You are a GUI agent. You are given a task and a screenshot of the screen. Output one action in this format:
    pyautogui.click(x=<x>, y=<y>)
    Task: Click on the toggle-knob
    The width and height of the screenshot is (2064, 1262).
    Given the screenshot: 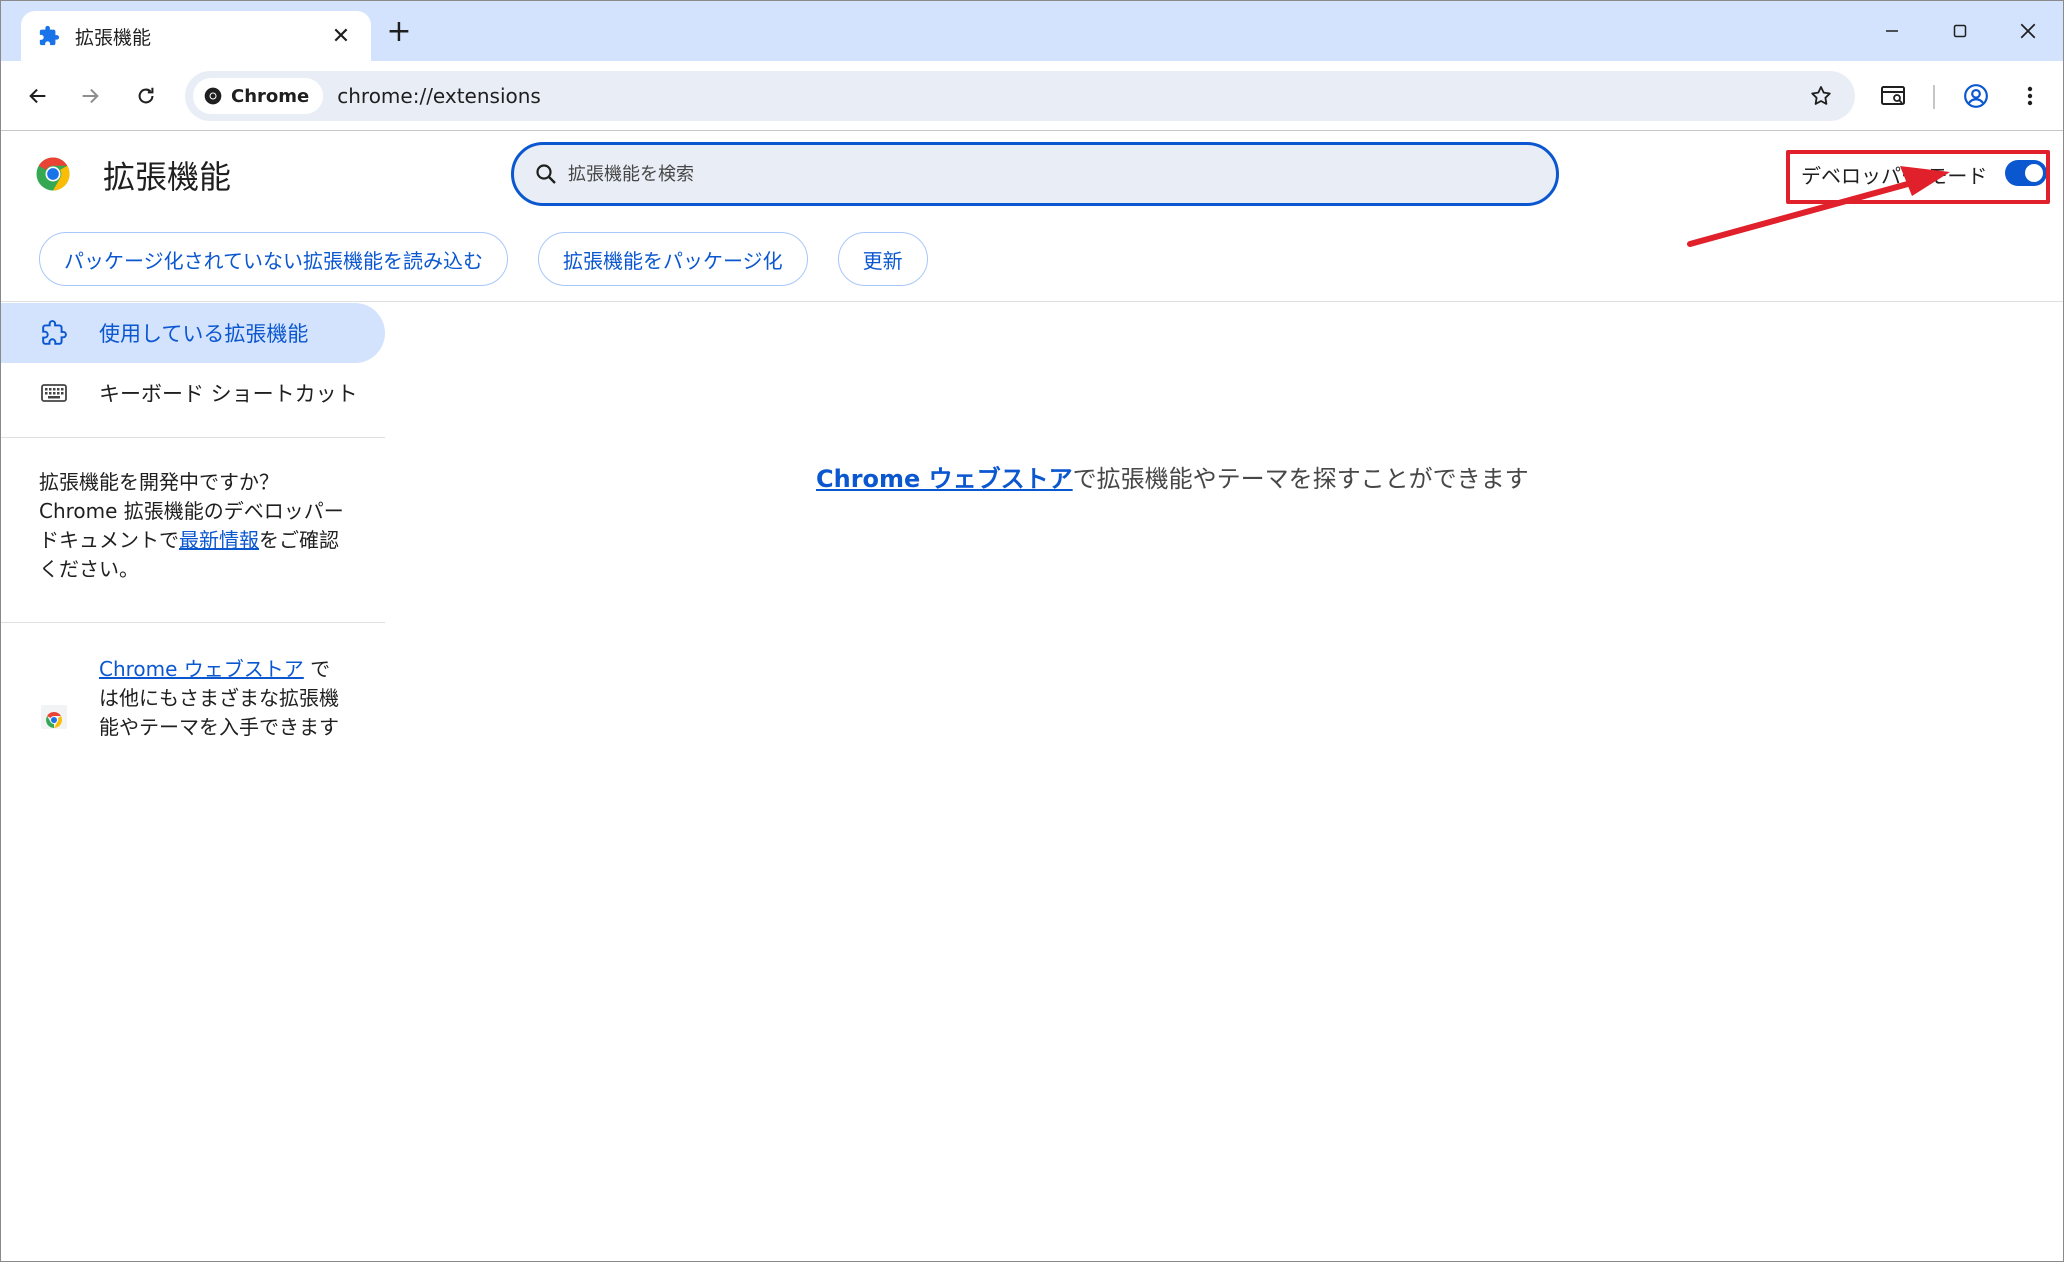 What is the action you would take?
    pyautogui.click(x=2034, y=173)
    